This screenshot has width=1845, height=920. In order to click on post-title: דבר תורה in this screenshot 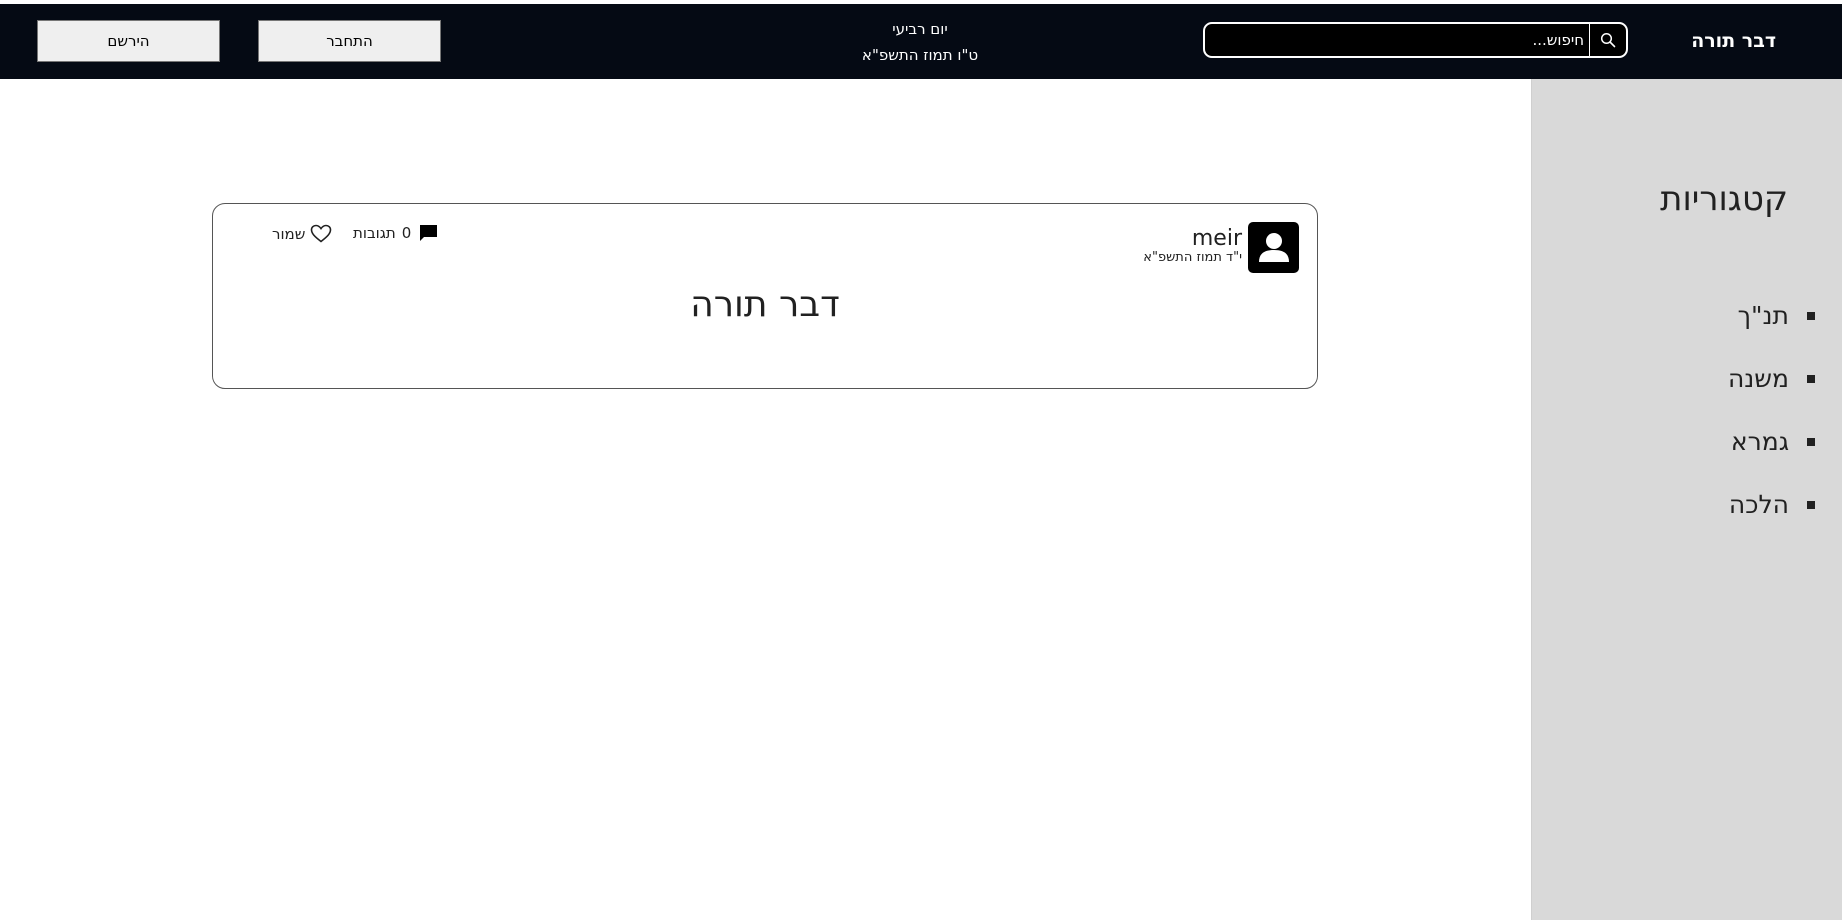, I will do `click(765, 304)`.